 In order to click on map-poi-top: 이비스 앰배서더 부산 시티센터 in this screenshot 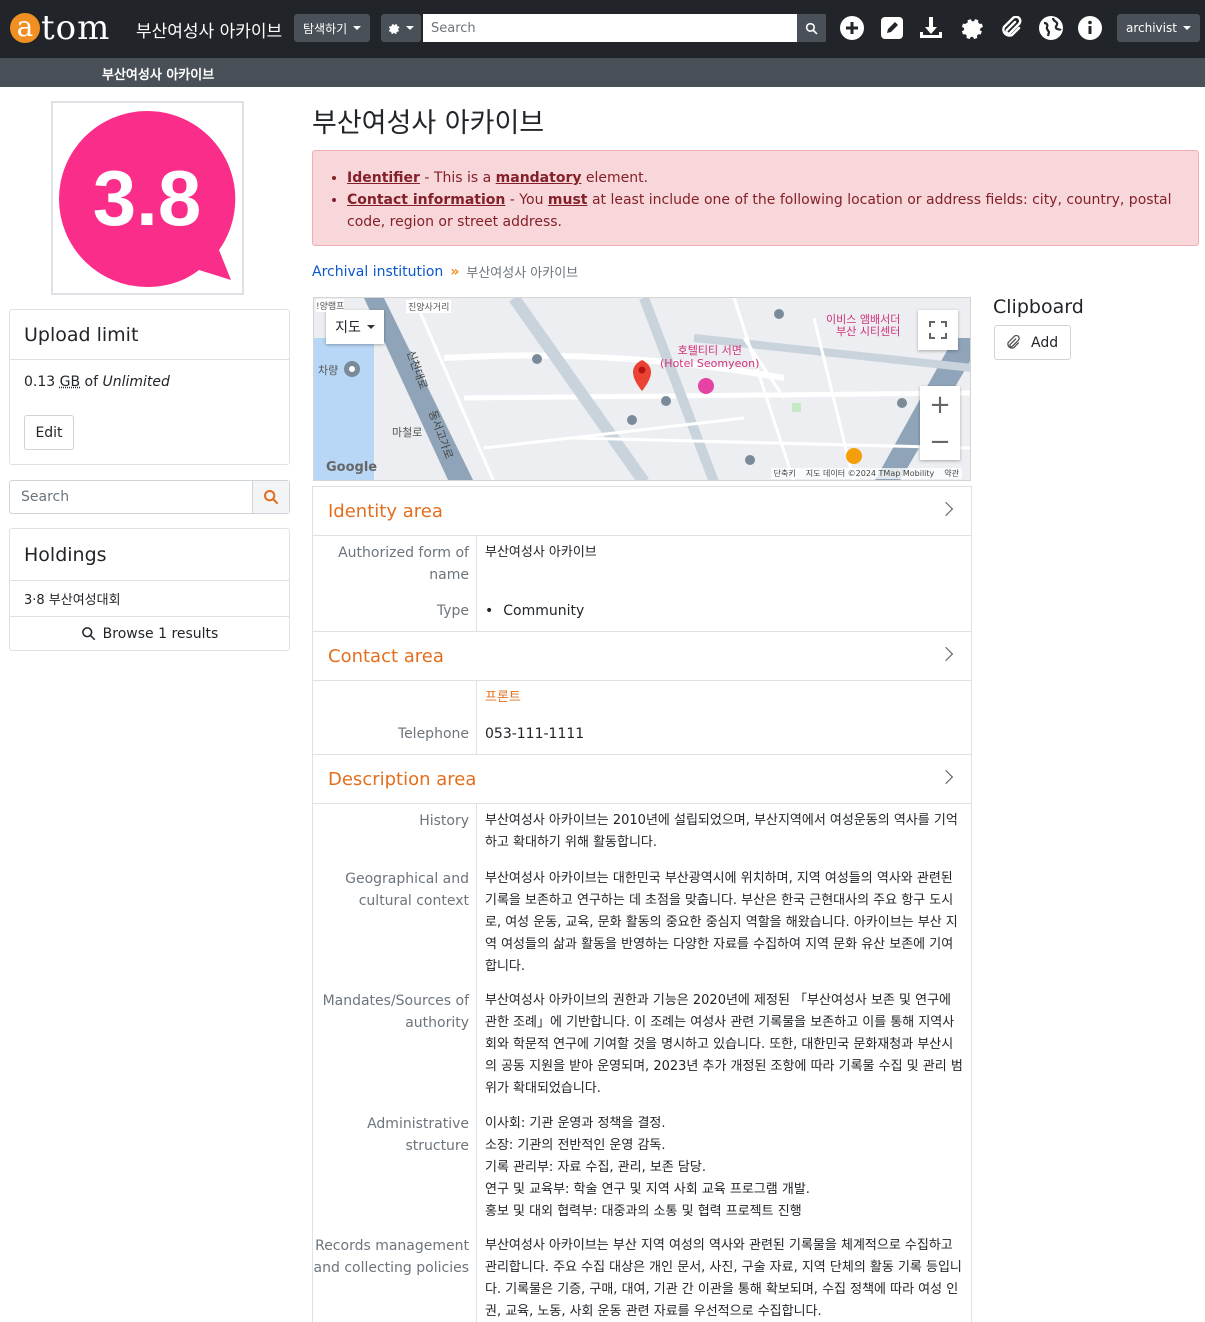, I will do `click(863, 326)`.